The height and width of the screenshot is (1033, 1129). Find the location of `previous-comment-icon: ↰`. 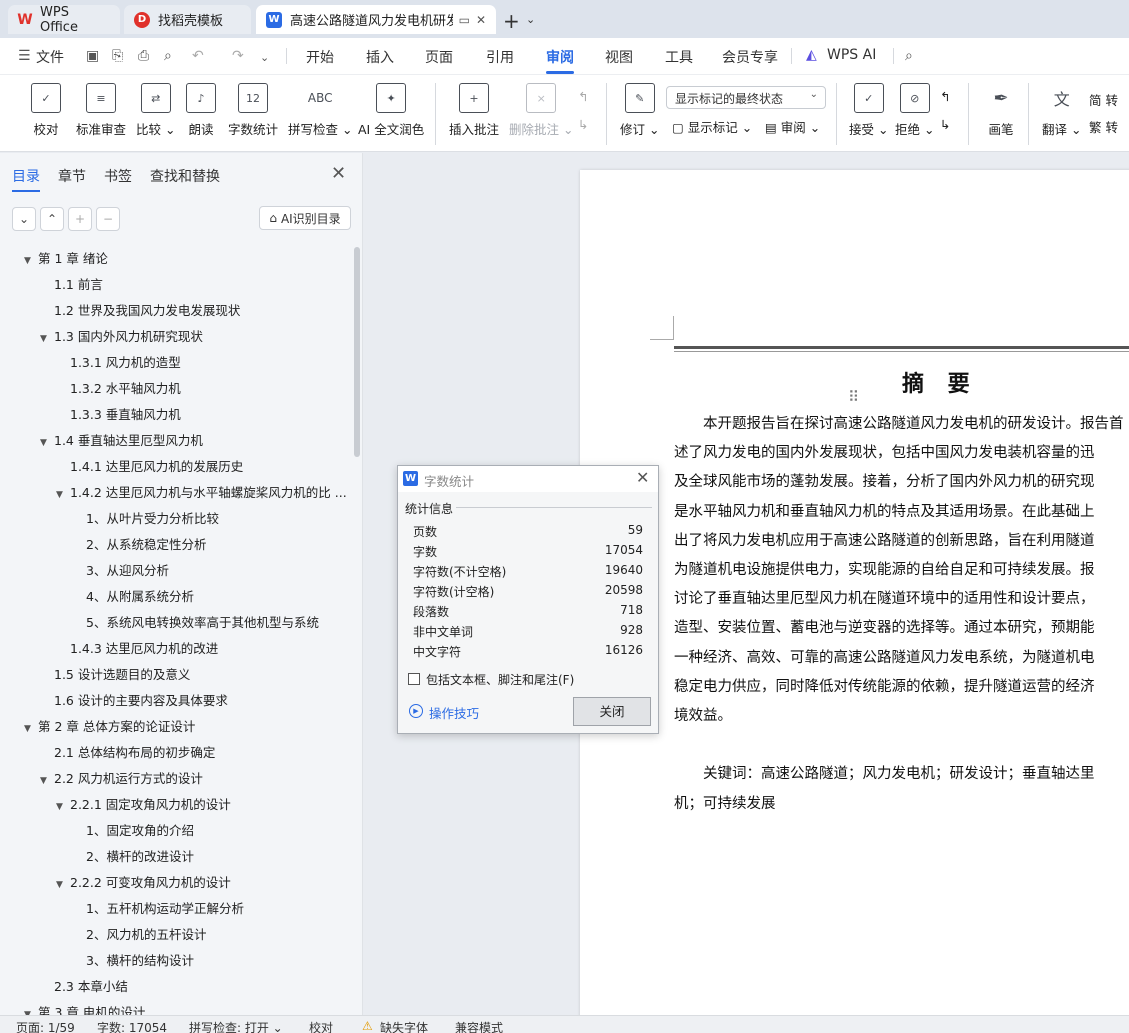

previous-comment-icon: ↰ is located at coordinates (583, 96).